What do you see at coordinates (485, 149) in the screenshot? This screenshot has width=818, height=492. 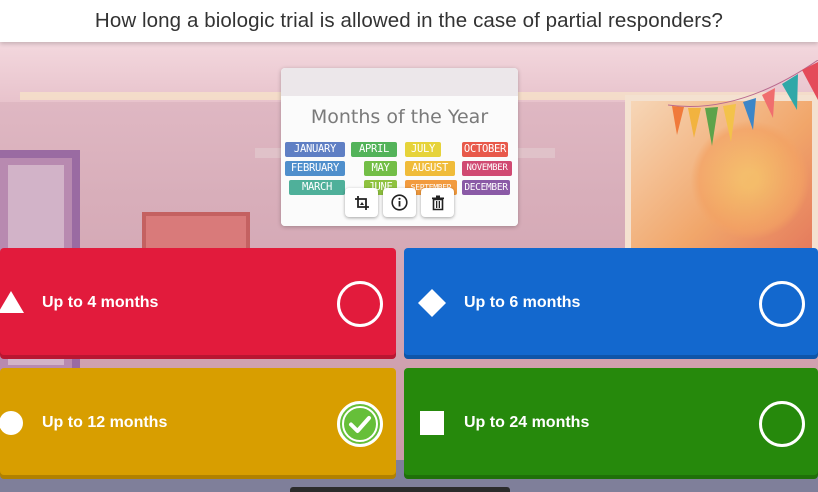 I see `month-chip-october: OCTOBER` at bounding box center [485, 149].